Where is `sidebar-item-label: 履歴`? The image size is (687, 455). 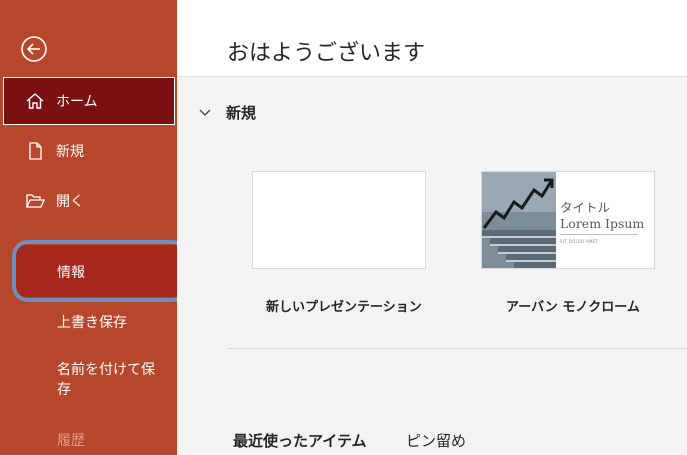 sidebar-item-label: 履歴 is located at coordinates (71, 441).